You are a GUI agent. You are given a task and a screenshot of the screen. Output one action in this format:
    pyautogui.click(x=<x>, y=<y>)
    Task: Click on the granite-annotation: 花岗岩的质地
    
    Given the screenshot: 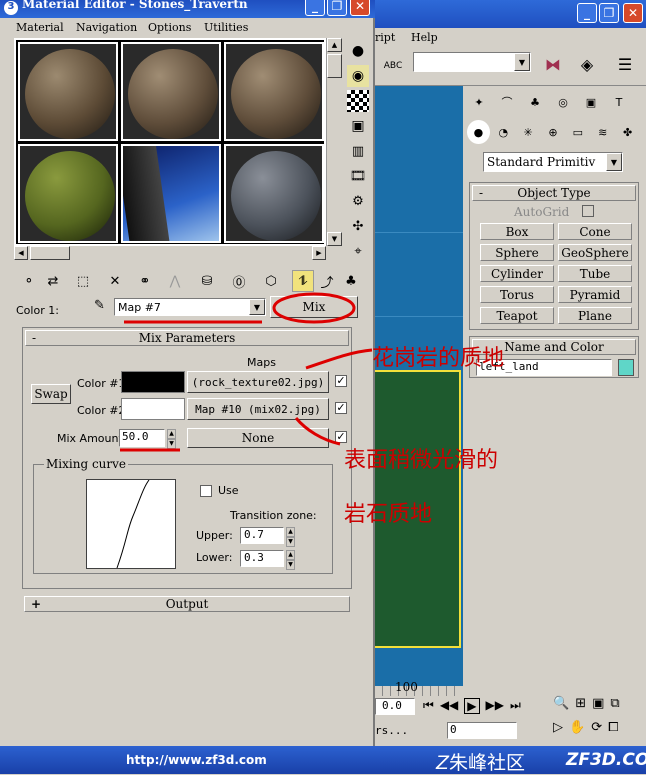 What is the action you would take?
    pyautogui.click(x=438, y=358)
    